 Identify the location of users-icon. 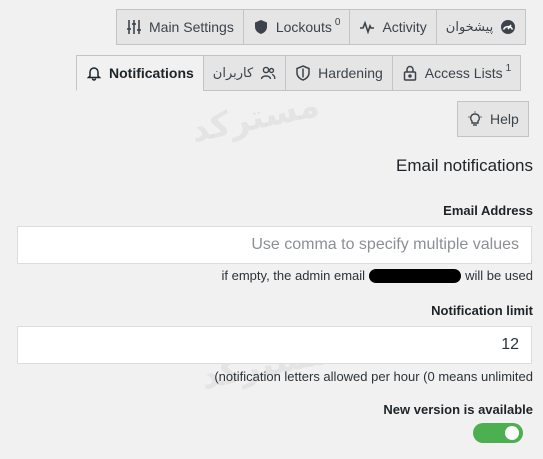
(268, 73).